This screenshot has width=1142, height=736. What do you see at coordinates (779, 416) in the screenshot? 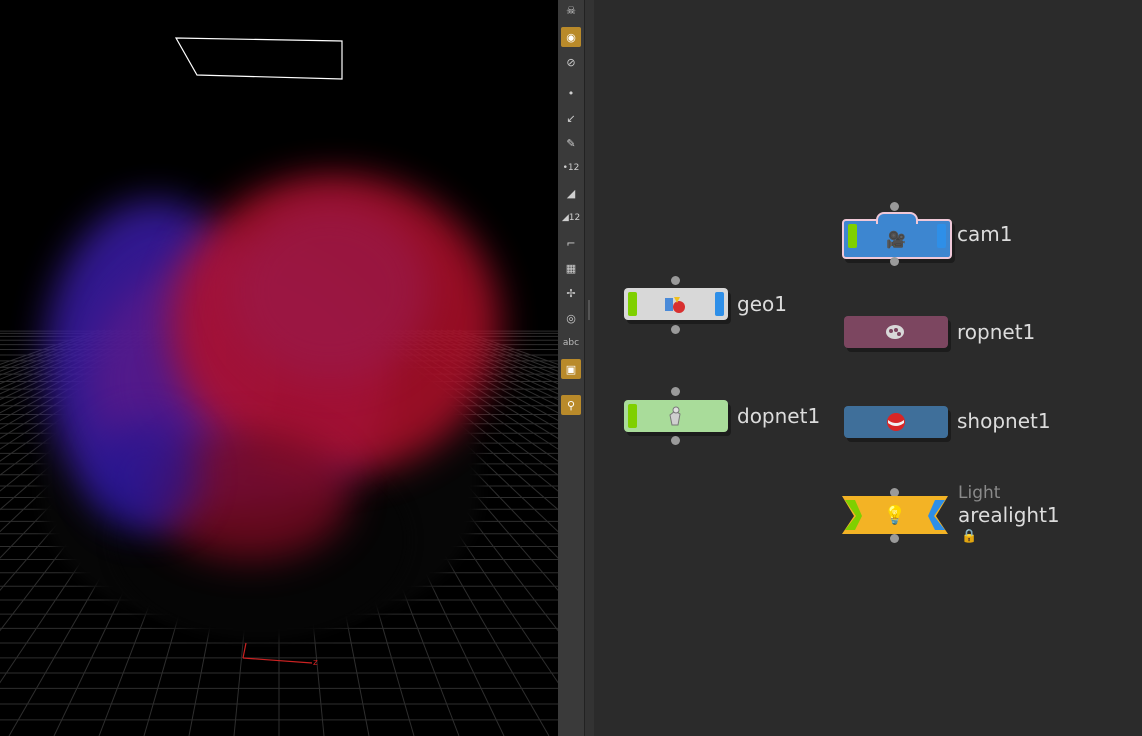
I see `node-label: dopnet1` at bounding box center [779, 416].